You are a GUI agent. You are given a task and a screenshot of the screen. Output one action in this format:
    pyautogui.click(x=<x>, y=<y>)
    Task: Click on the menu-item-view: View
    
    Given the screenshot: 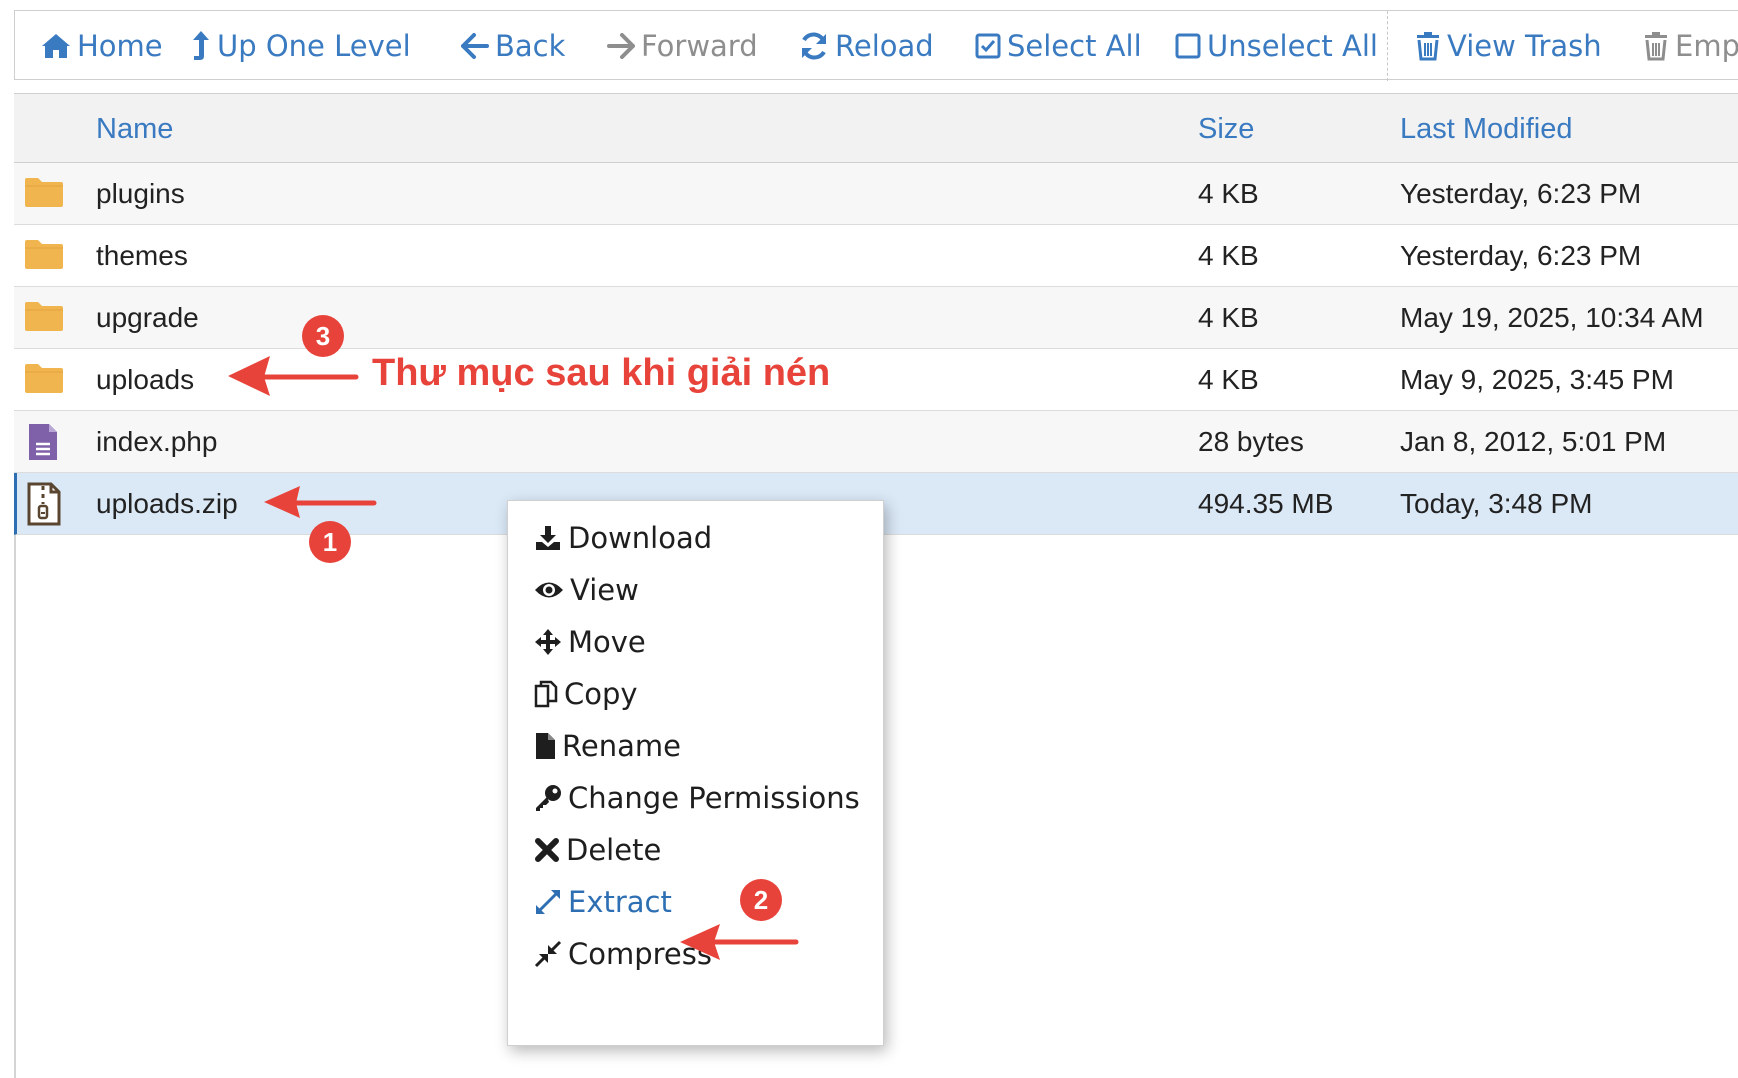 What is the action you would take?
    pyautogui.click(x=586, y=590)
    